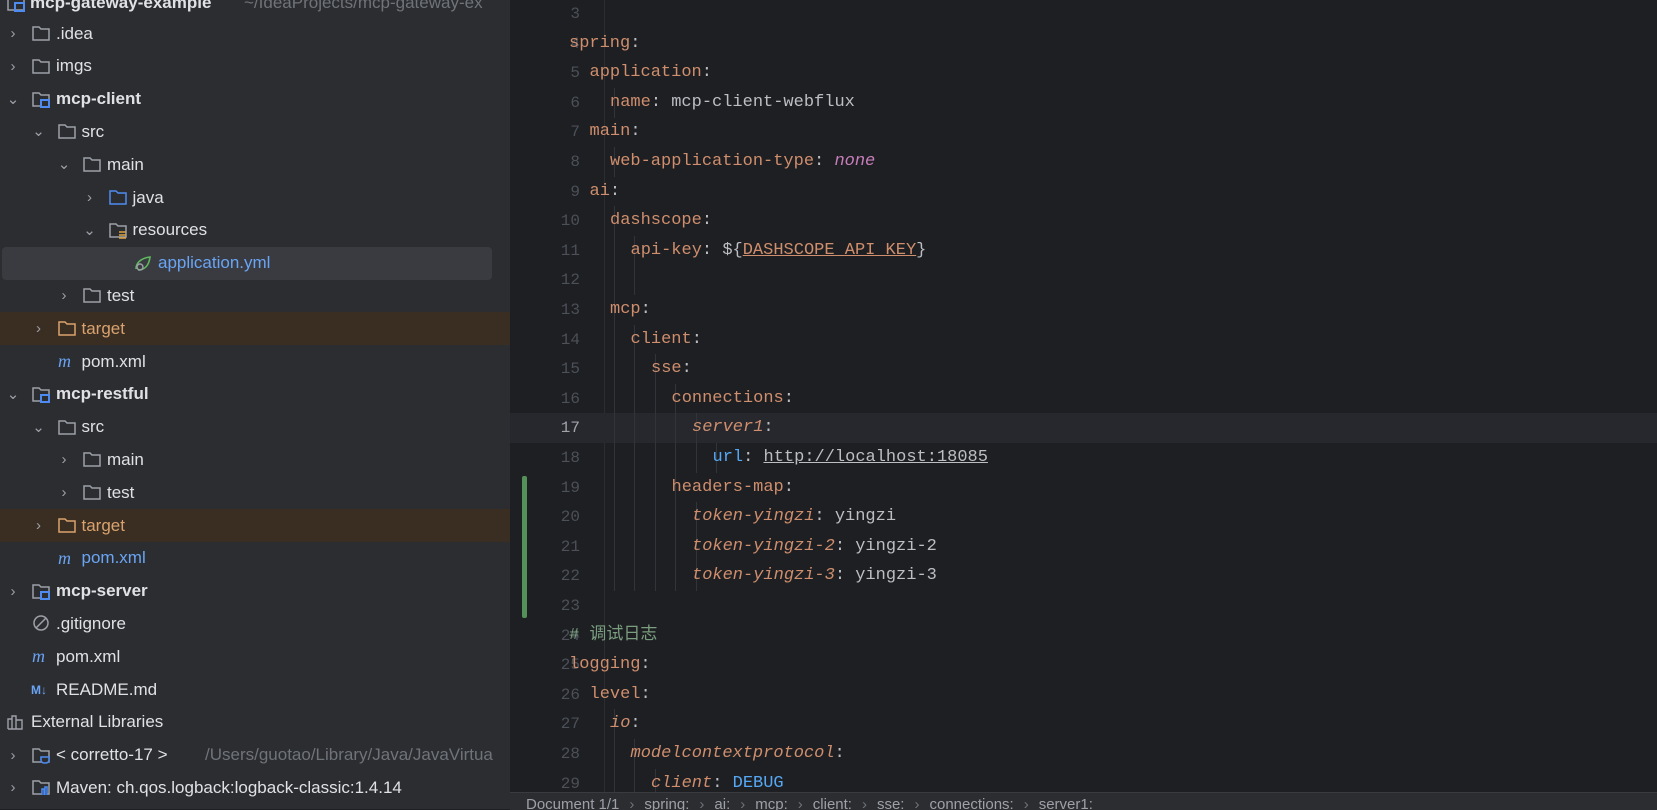  What do you see at coordinates (1083, 546) in the screenshot?
I see `code-line: 21 token-yingzi-2: yingzi-2` at bounding box center [1083, 546].